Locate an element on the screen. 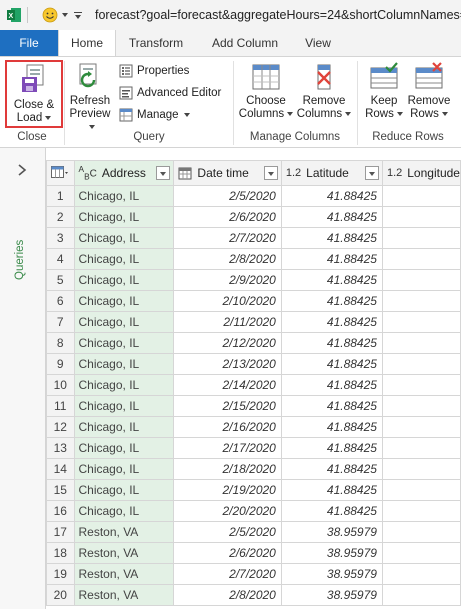 This screenshot has height=609, width=461. column-header-longitude: 1.2 Longitude is located at coordinates (421, 173).